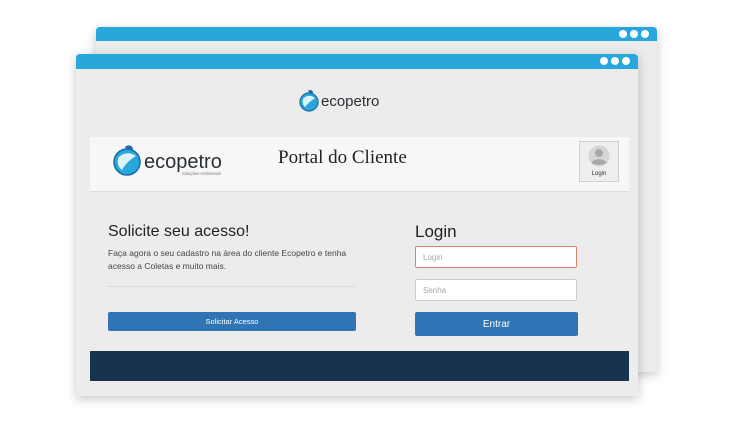  Describe the element at coordinates (599, 174) in the screenshot. I see `header-login-label: Login` at that location.